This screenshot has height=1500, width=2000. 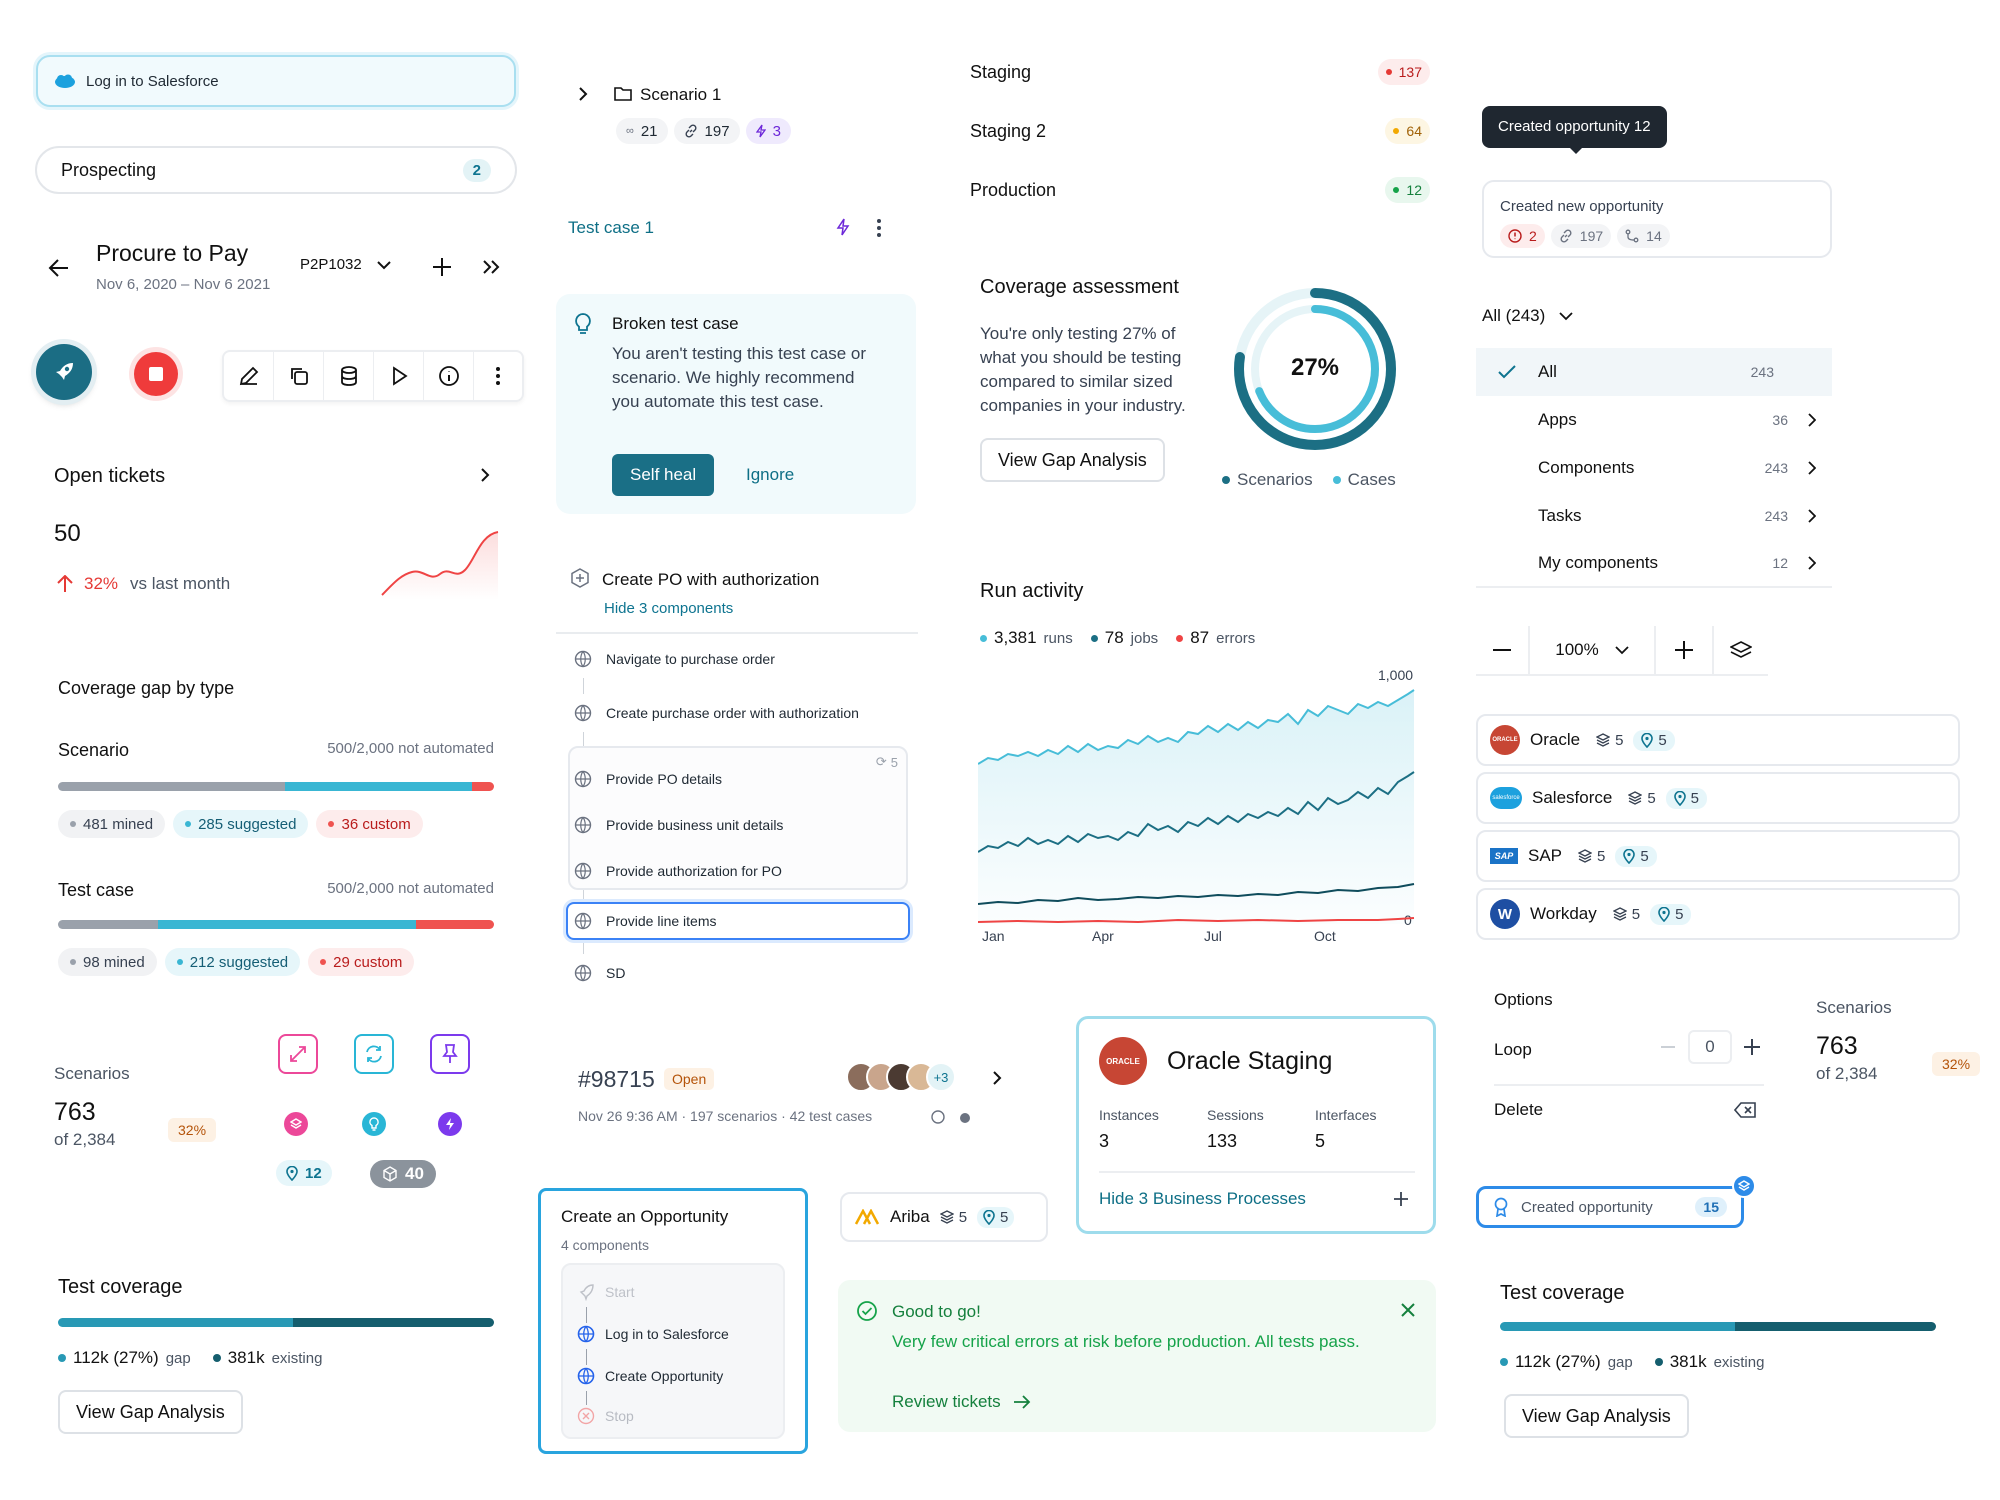 I want to click on zoom-select: 100%, so click(x=1593, y=650).